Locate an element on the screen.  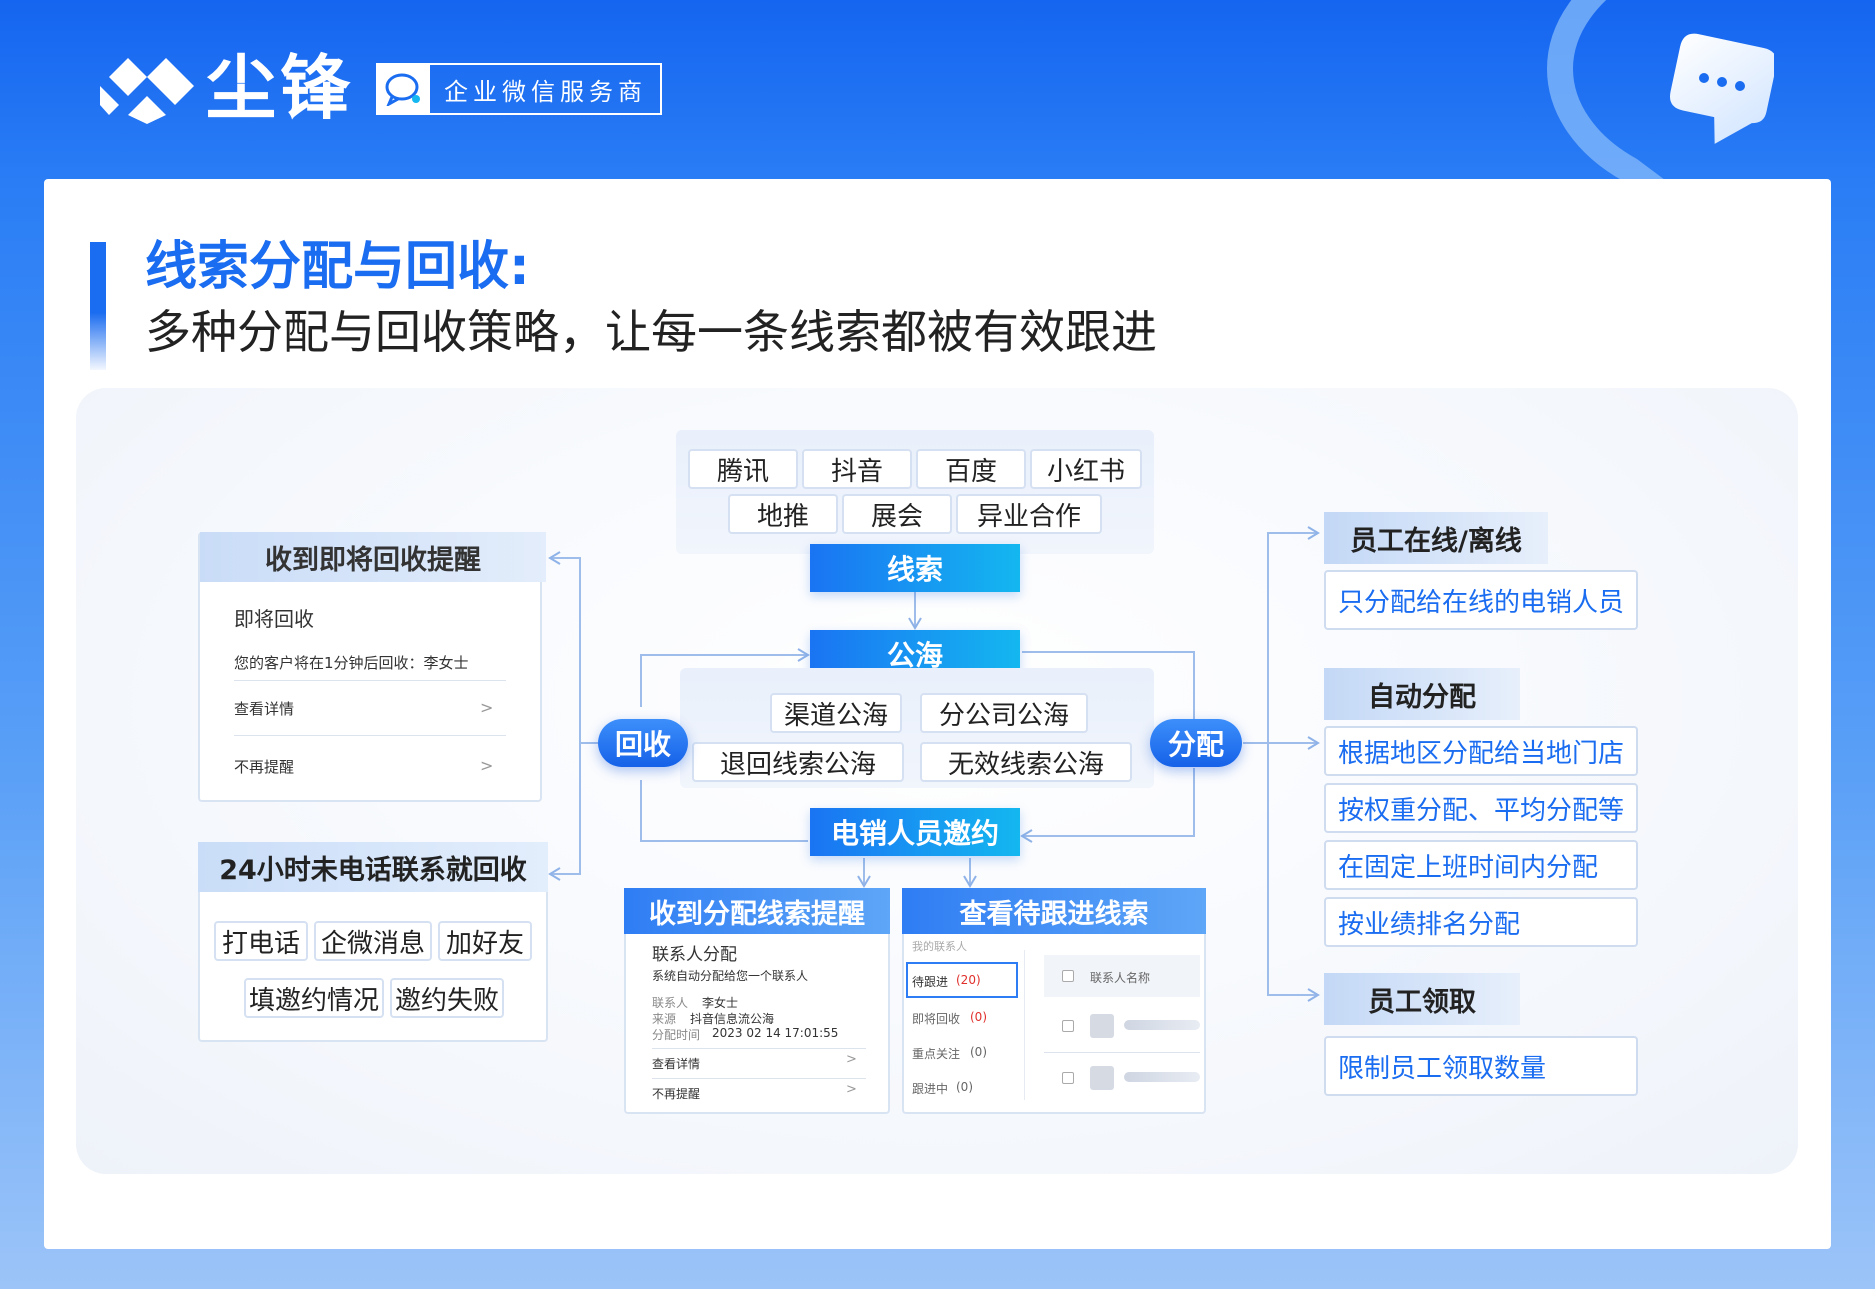
sea-type-chip: 渠道公海 is located at coordinates (836, 713).